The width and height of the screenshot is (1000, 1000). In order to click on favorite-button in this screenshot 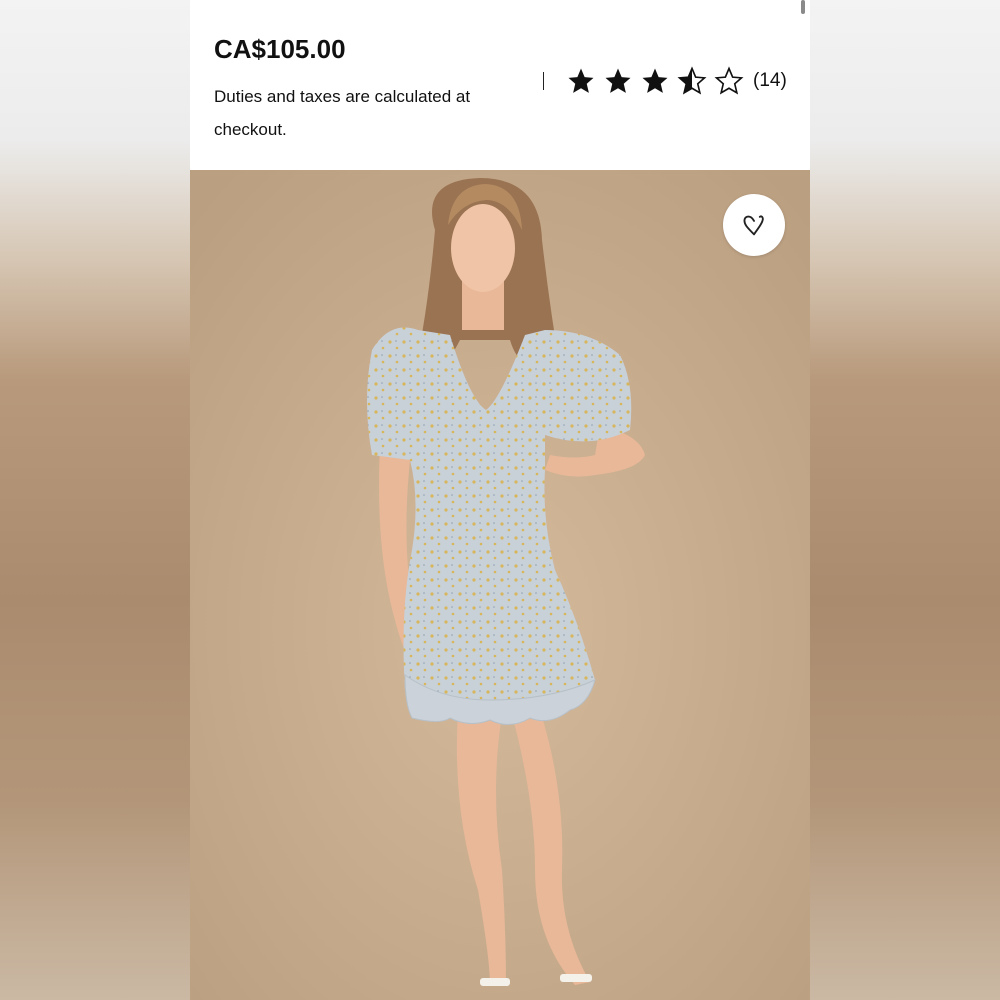, I will do `click(754, 225)`.